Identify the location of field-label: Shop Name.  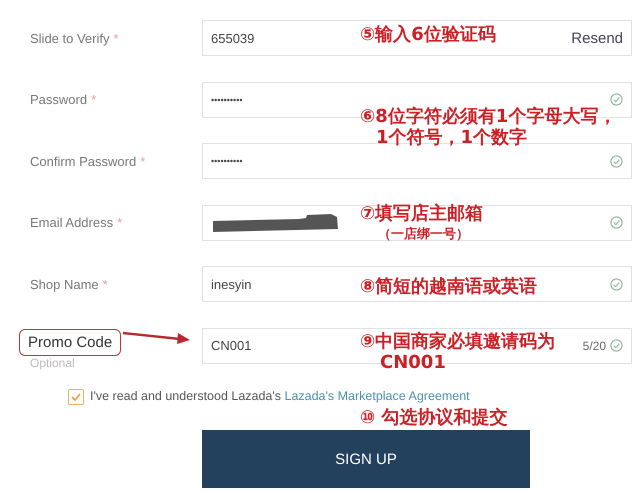
(64, 284).